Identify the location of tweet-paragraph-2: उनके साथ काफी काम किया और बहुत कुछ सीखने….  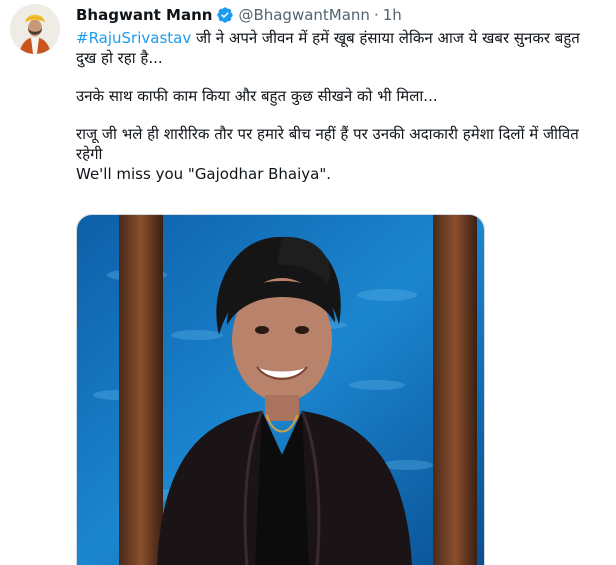
(257, 96).